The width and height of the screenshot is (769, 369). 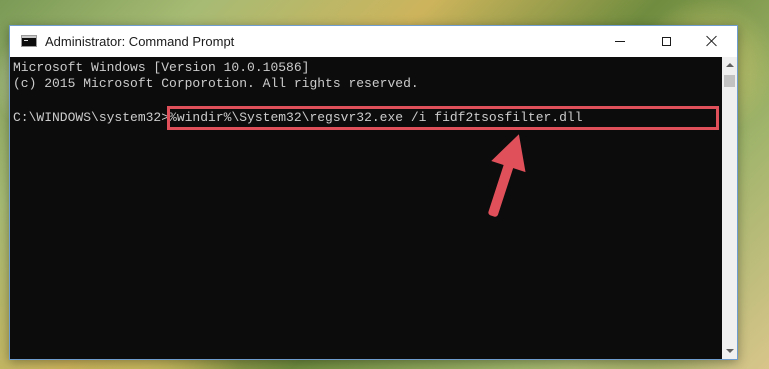 What do you see at coordinates (373, 42) in the screenshot?
I see `title-bar: Administrator: Command Prompt` at bounding box center [373, 42].